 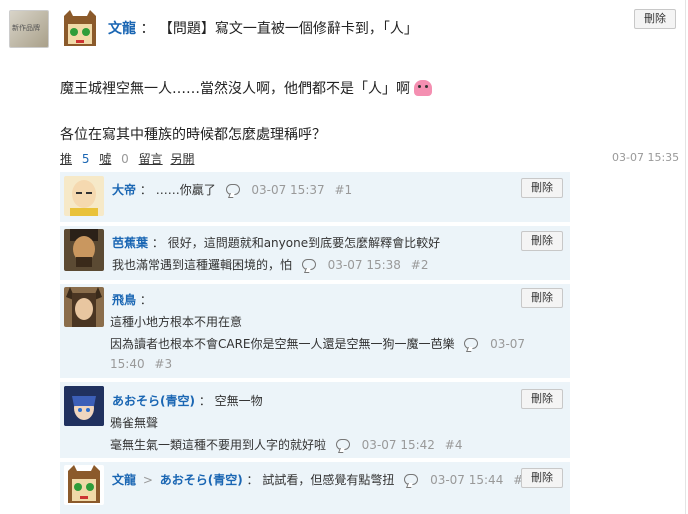 What do you see at coordinates (288, 29) in the screenshot?
I see `post-title: 【問題】寫文一直被一個修辭卡到，「人」` at bounding box center [288, 29].